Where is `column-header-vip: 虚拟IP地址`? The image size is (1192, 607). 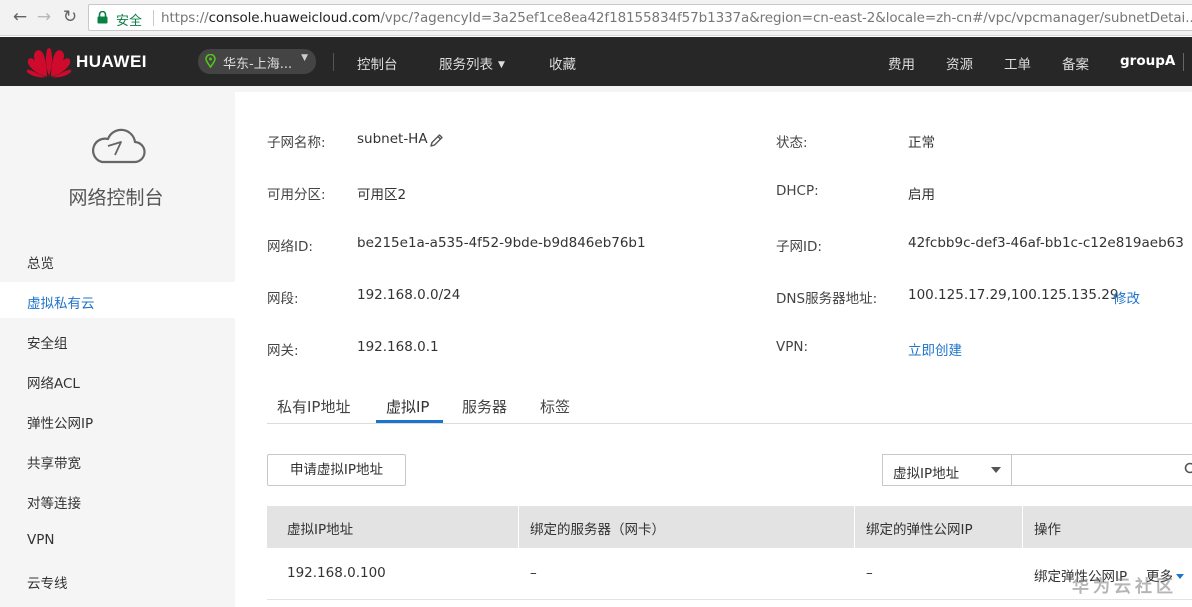
column-header-vip: 虚拟IP地址 is located at coordinates (320, 530).